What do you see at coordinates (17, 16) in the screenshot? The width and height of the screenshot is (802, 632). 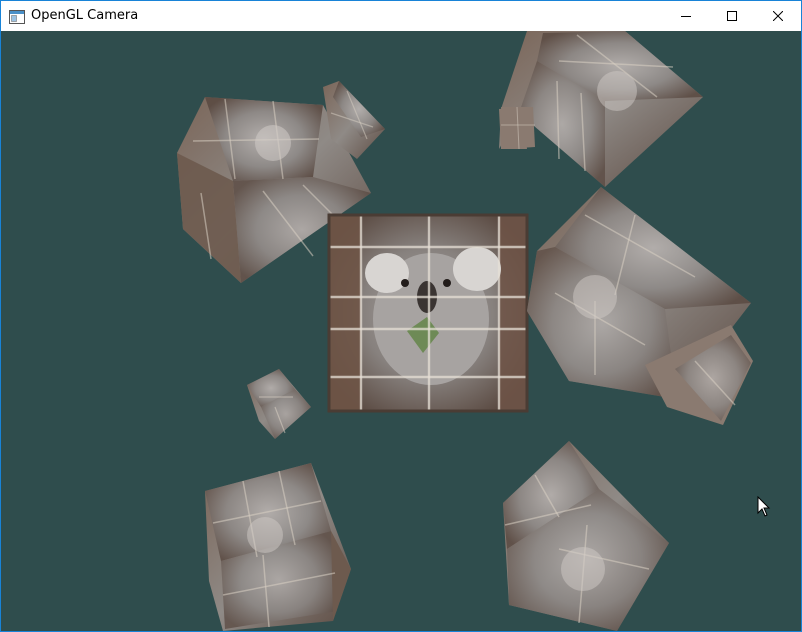 I see `app-window-icon` at bounding box center [17, 16].